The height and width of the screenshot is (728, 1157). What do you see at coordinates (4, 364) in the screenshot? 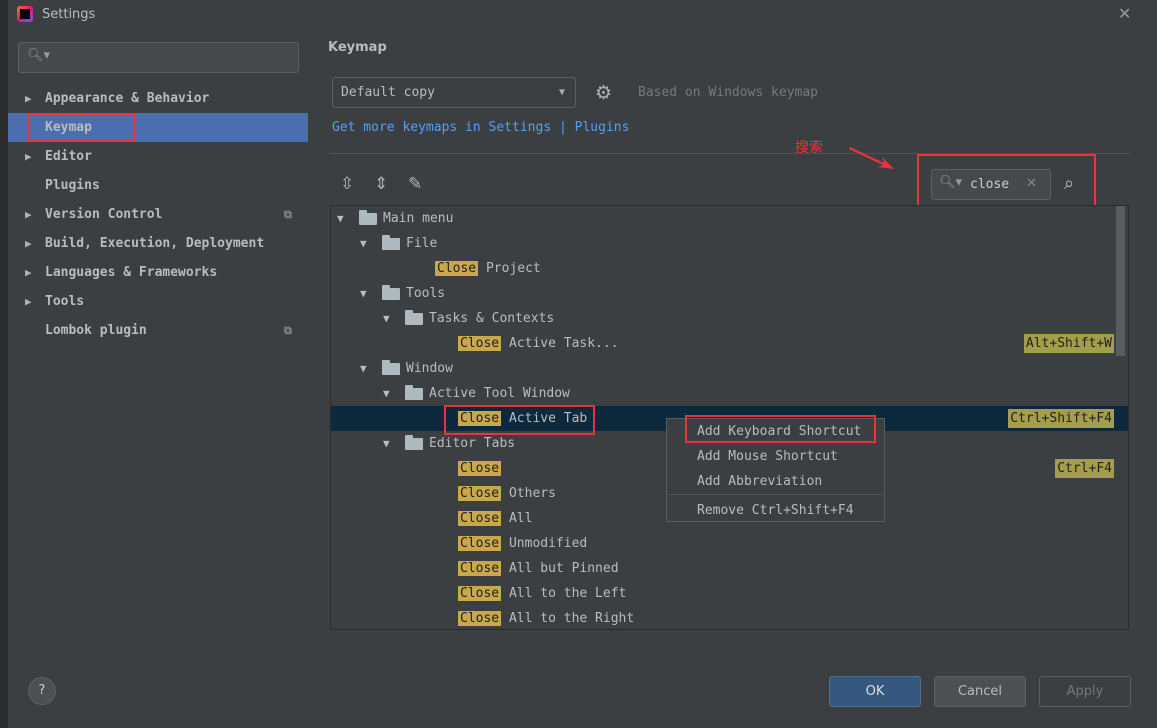
I see `background-ide` at bounding box center [4, 364].